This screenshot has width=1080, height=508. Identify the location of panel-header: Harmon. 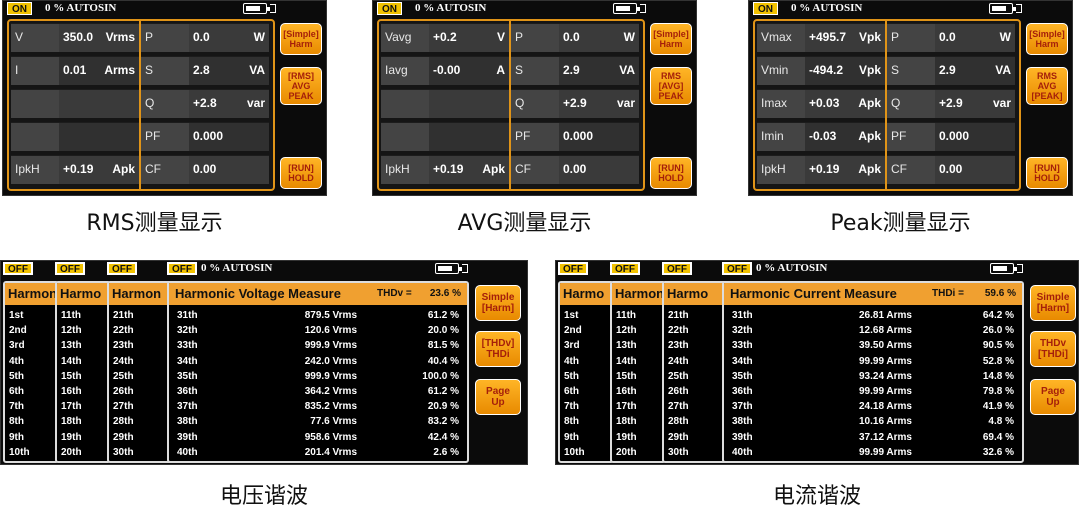
(31, 294).